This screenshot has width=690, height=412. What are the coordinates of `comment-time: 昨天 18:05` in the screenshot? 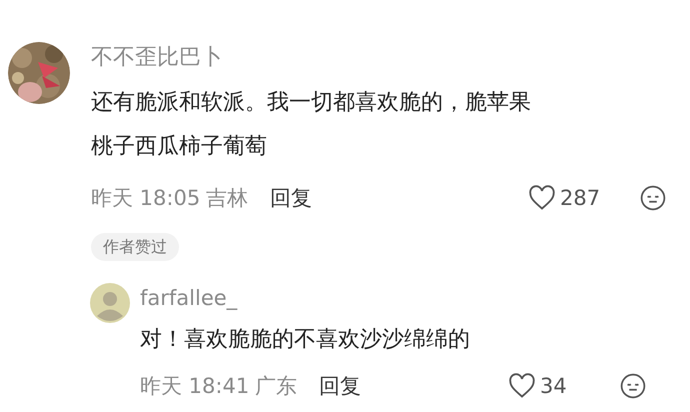 It's located at (145, 198).